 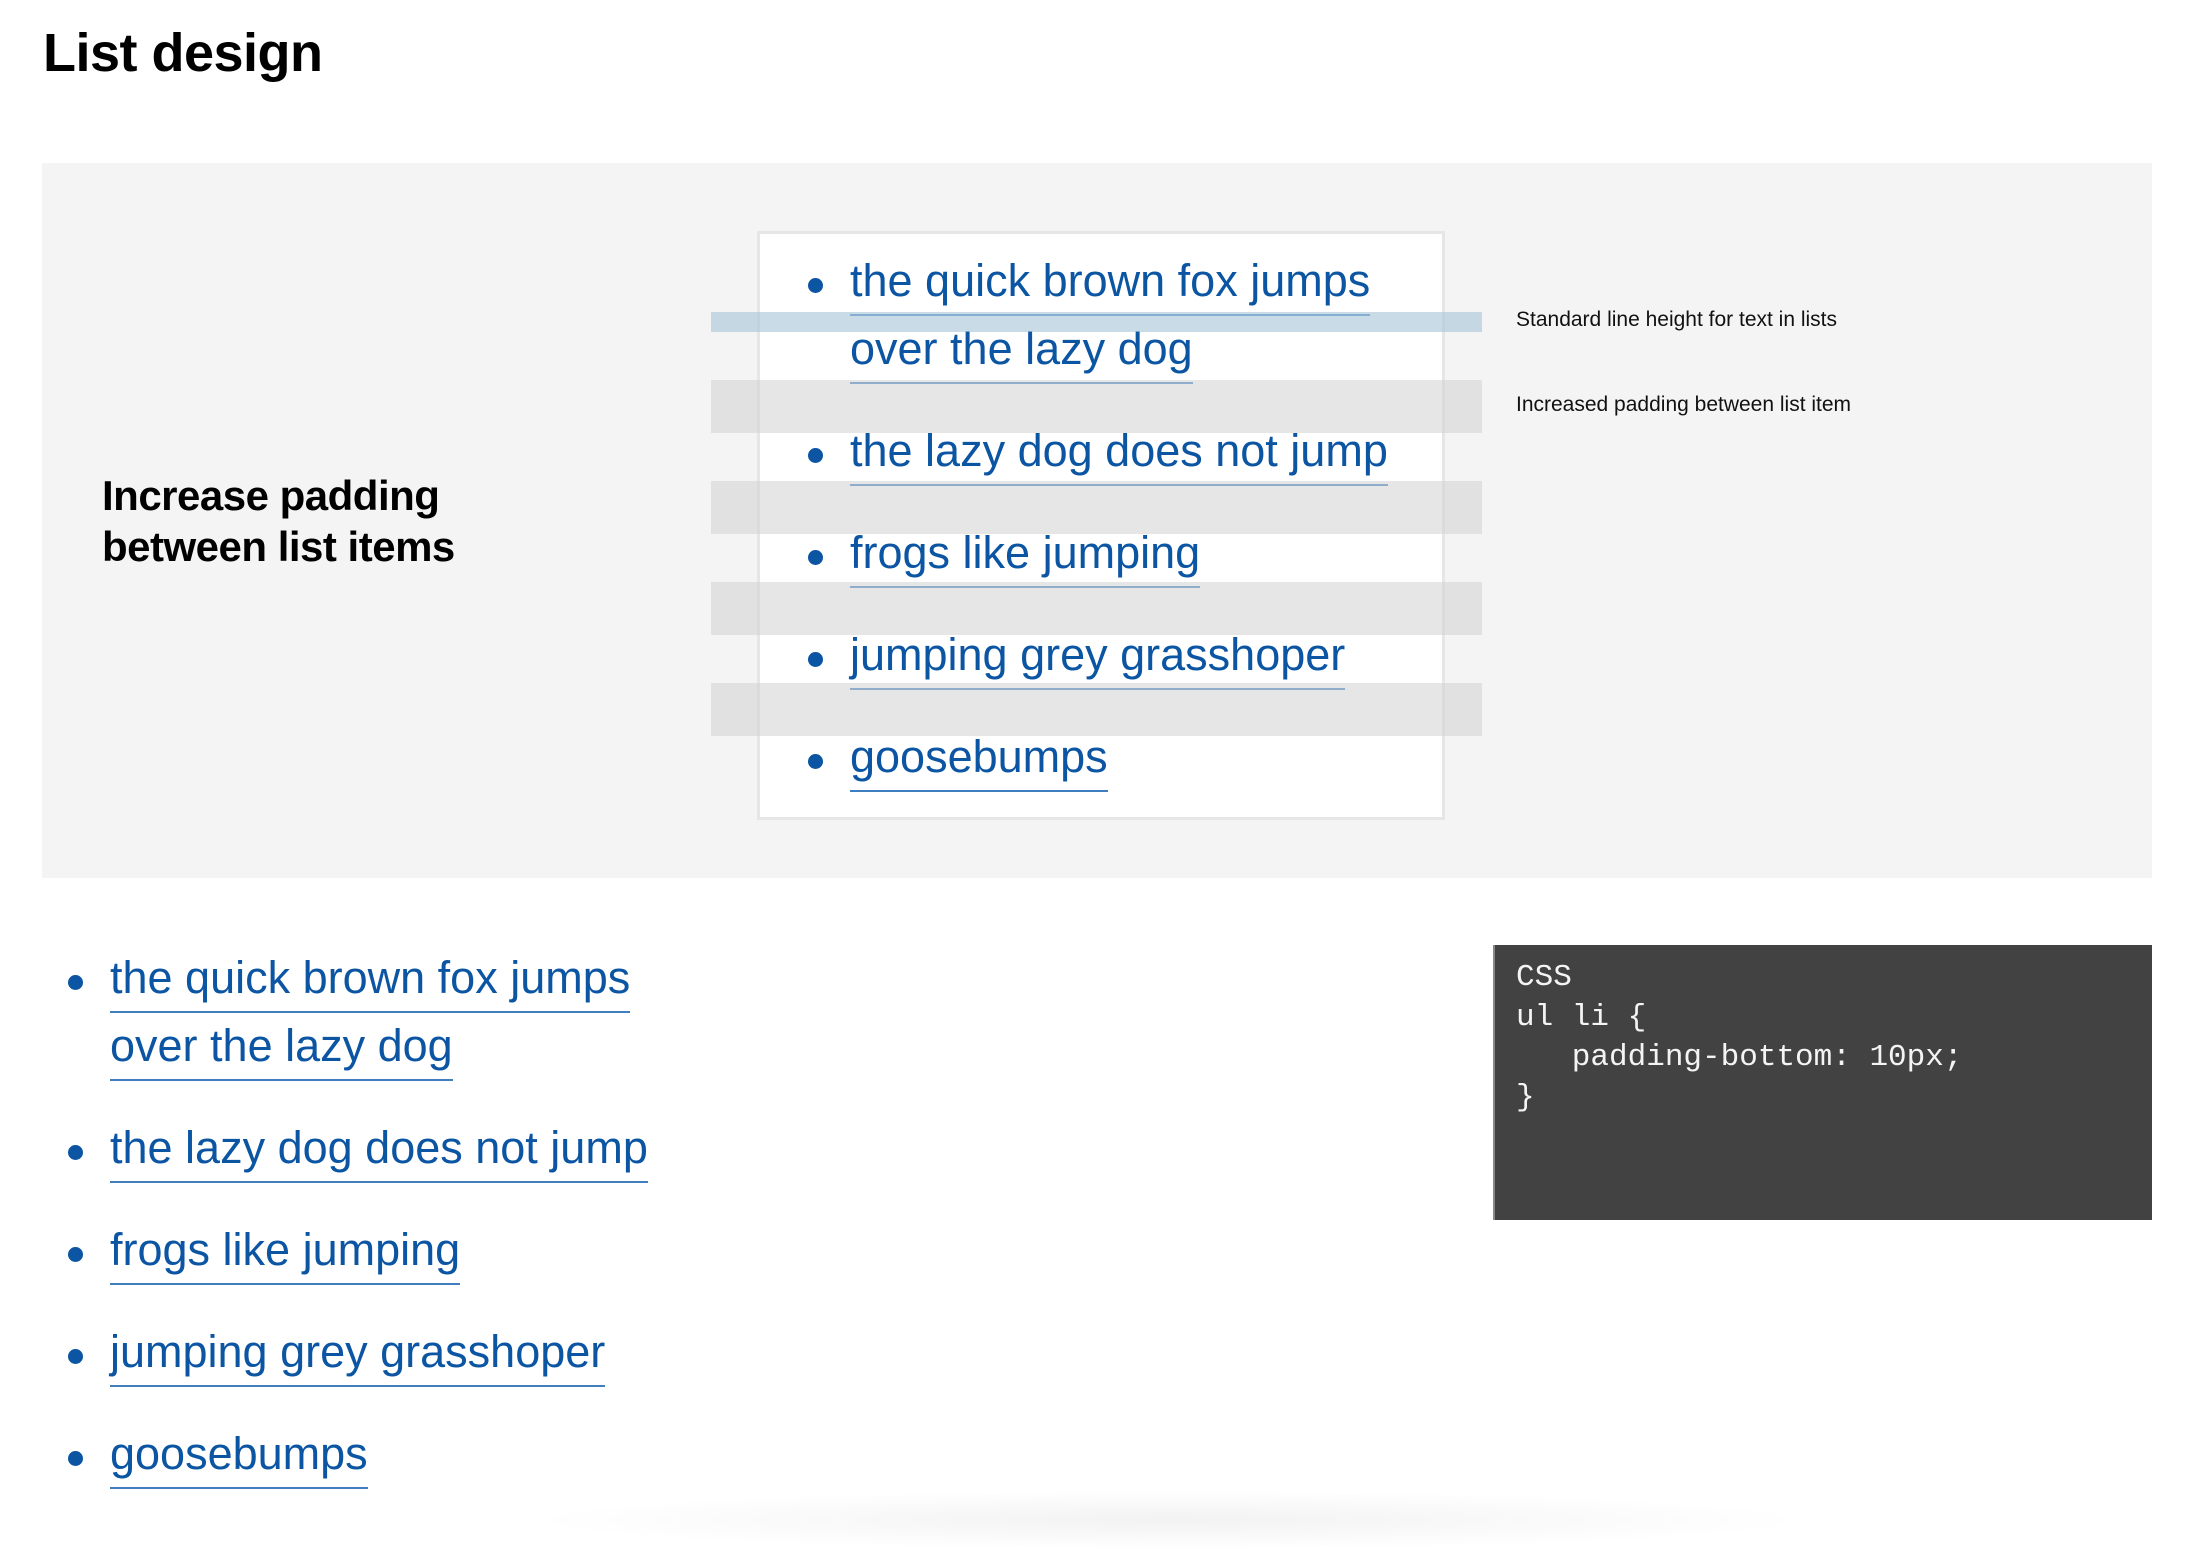 I want to click on list-item-link: the lazy dog does not jump, so click(x=379, y=1149).